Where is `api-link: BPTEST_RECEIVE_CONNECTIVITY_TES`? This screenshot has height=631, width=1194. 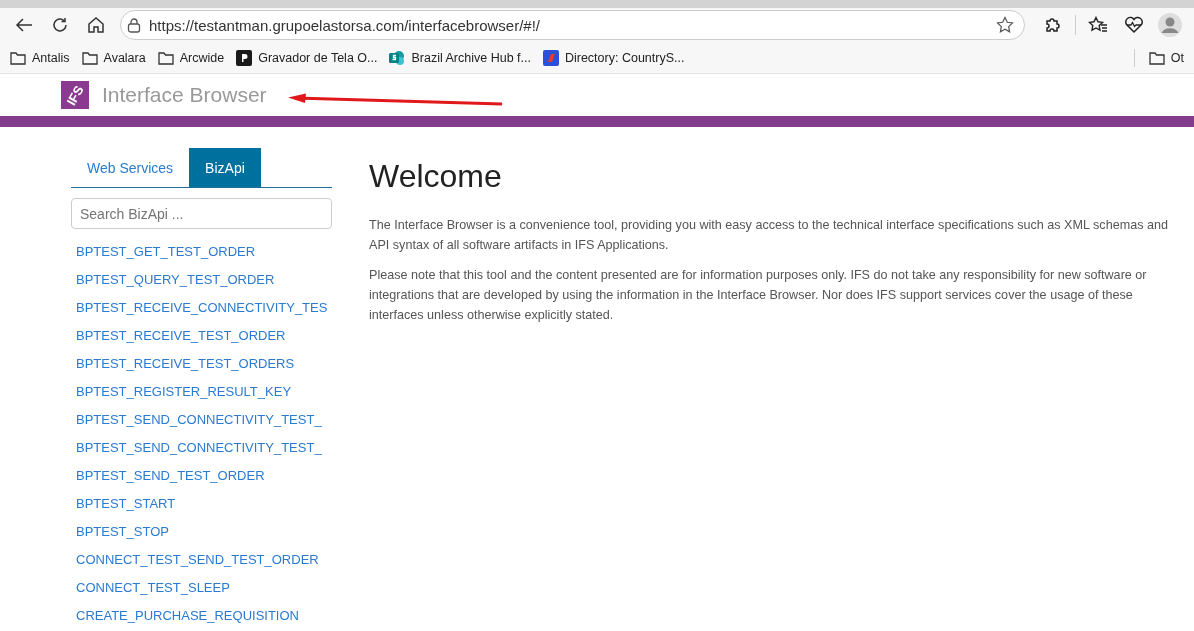
api-link: BPTEST_RECEIVE_CONNECTIVITY_TES is located at coordinates (201, 308).